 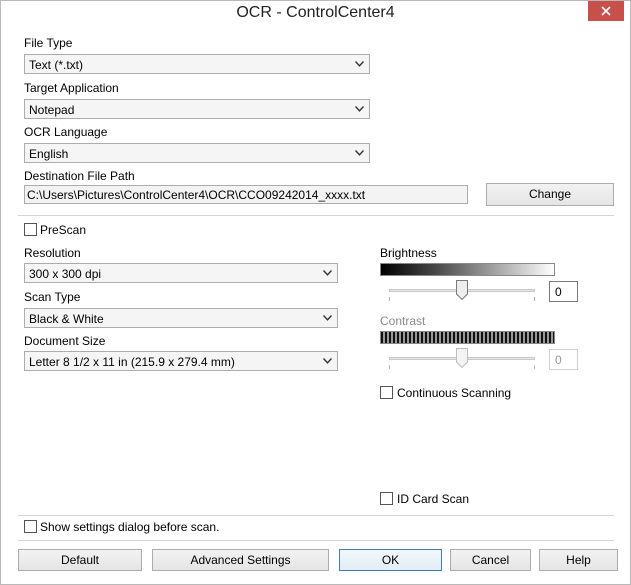 What do you see at coordinates (30, 229) in the screenshot?
I see `prescan-checkbox` at bounding box center [30, 229].